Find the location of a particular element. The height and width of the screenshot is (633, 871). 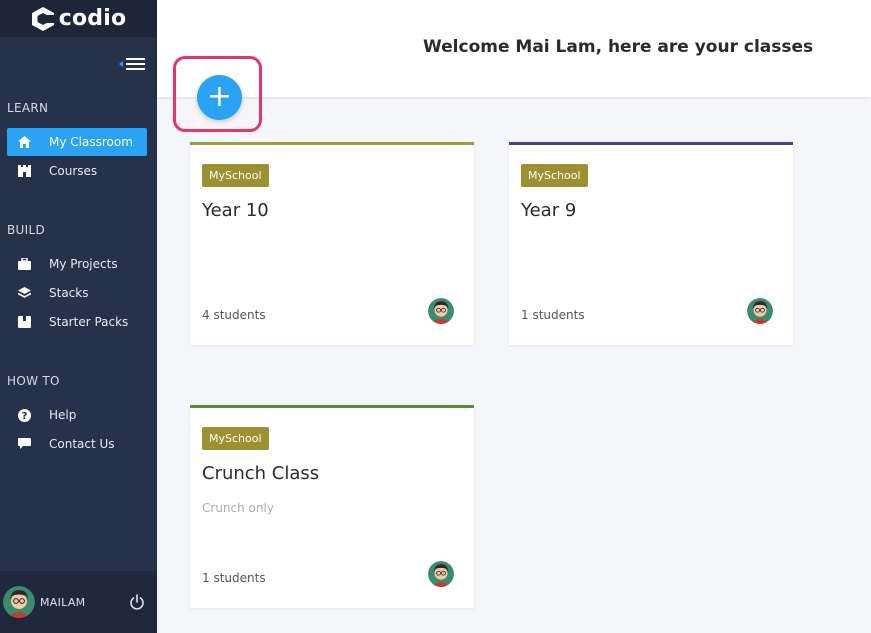

sidebar-item-stacks: Stacks is located at coordinates (77, 293).